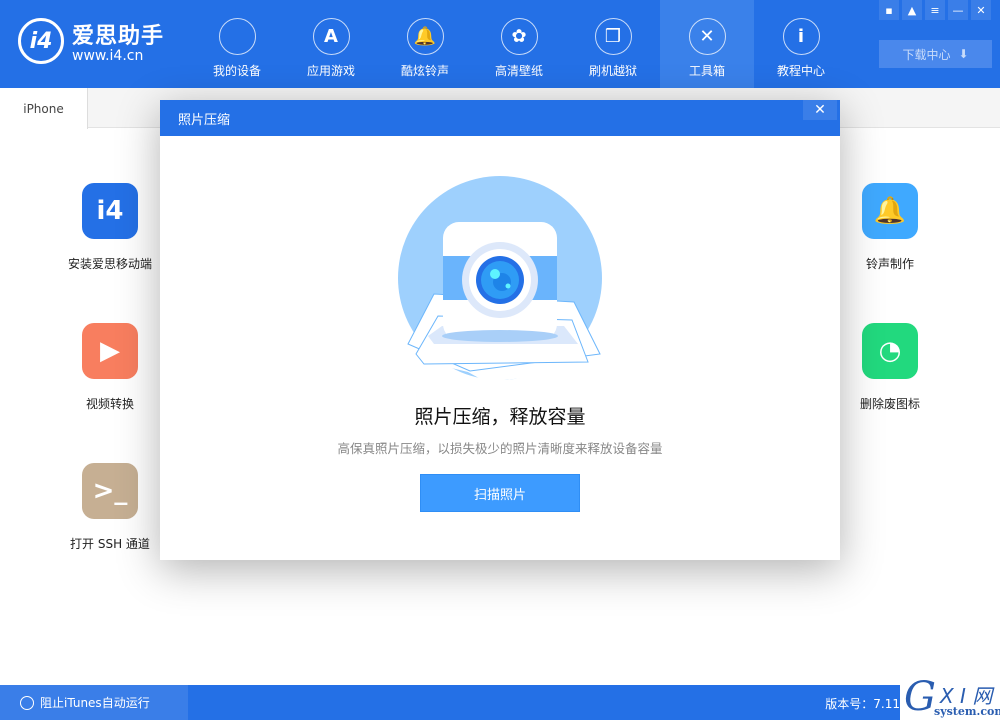 This screenshot has height=720, width=1000. What do you see at coordinates (424, 71) in the screenshot?
I see `nav-label: 酷炫铃声` at bounding box center [424, 71].